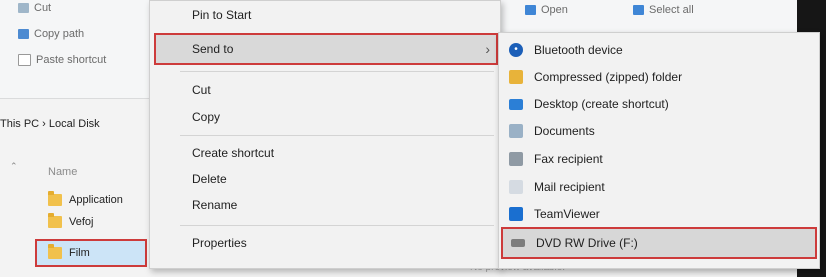 This screenshot has height=277, width=826. Describe the element at coordinates (51, 34) in the screenshot. I see `ribbon-copy-path-button: Copy path` at that location.